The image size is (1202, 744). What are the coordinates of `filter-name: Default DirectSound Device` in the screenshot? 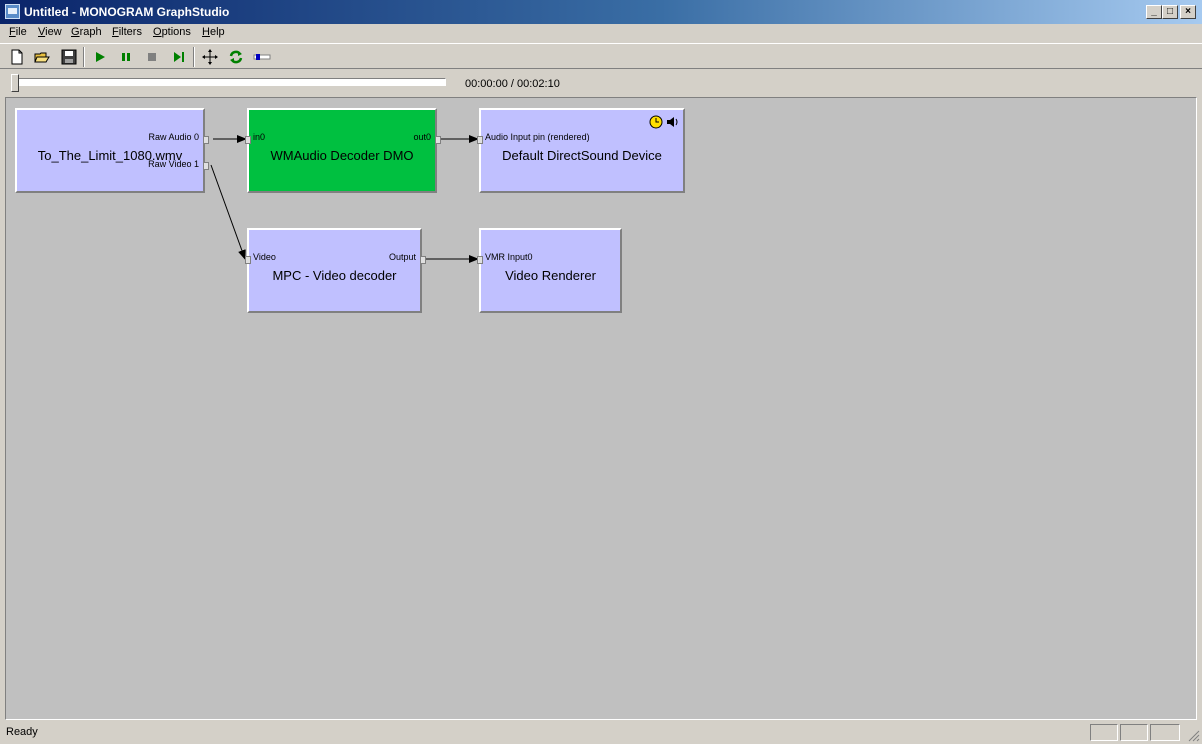 It's located at (582, 155).